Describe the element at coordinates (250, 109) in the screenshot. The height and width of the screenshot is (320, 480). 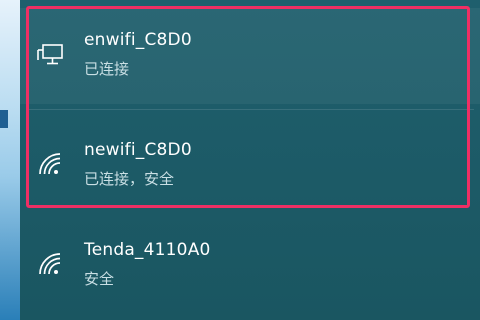
I see `divider` at that location.